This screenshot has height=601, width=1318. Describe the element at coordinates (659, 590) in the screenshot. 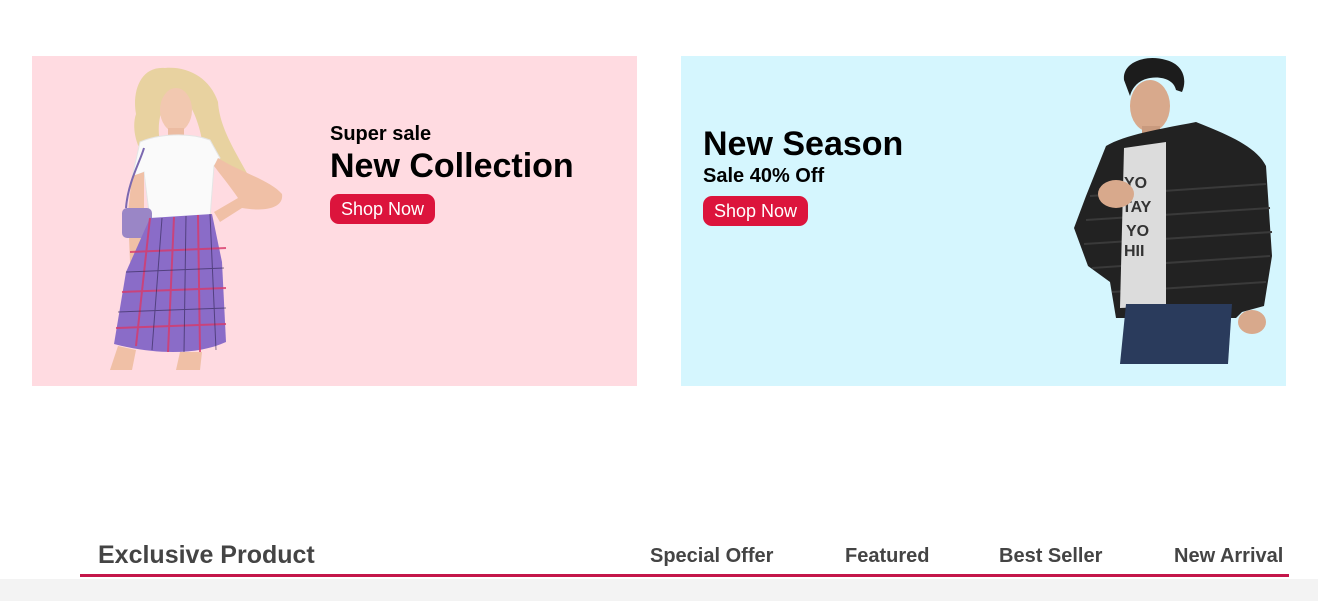

I see `section-divider` at that location.